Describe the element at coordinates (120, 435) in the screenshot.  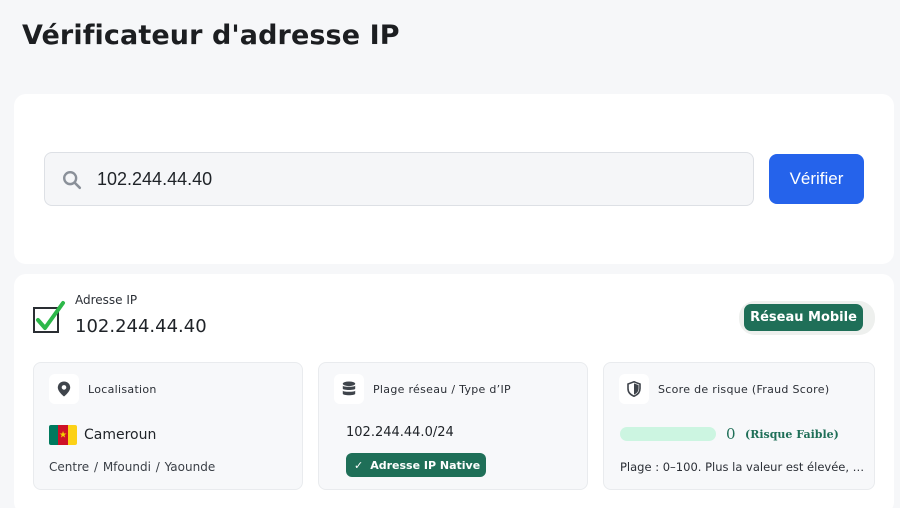
I see `country-name: Cameroun` at that location.